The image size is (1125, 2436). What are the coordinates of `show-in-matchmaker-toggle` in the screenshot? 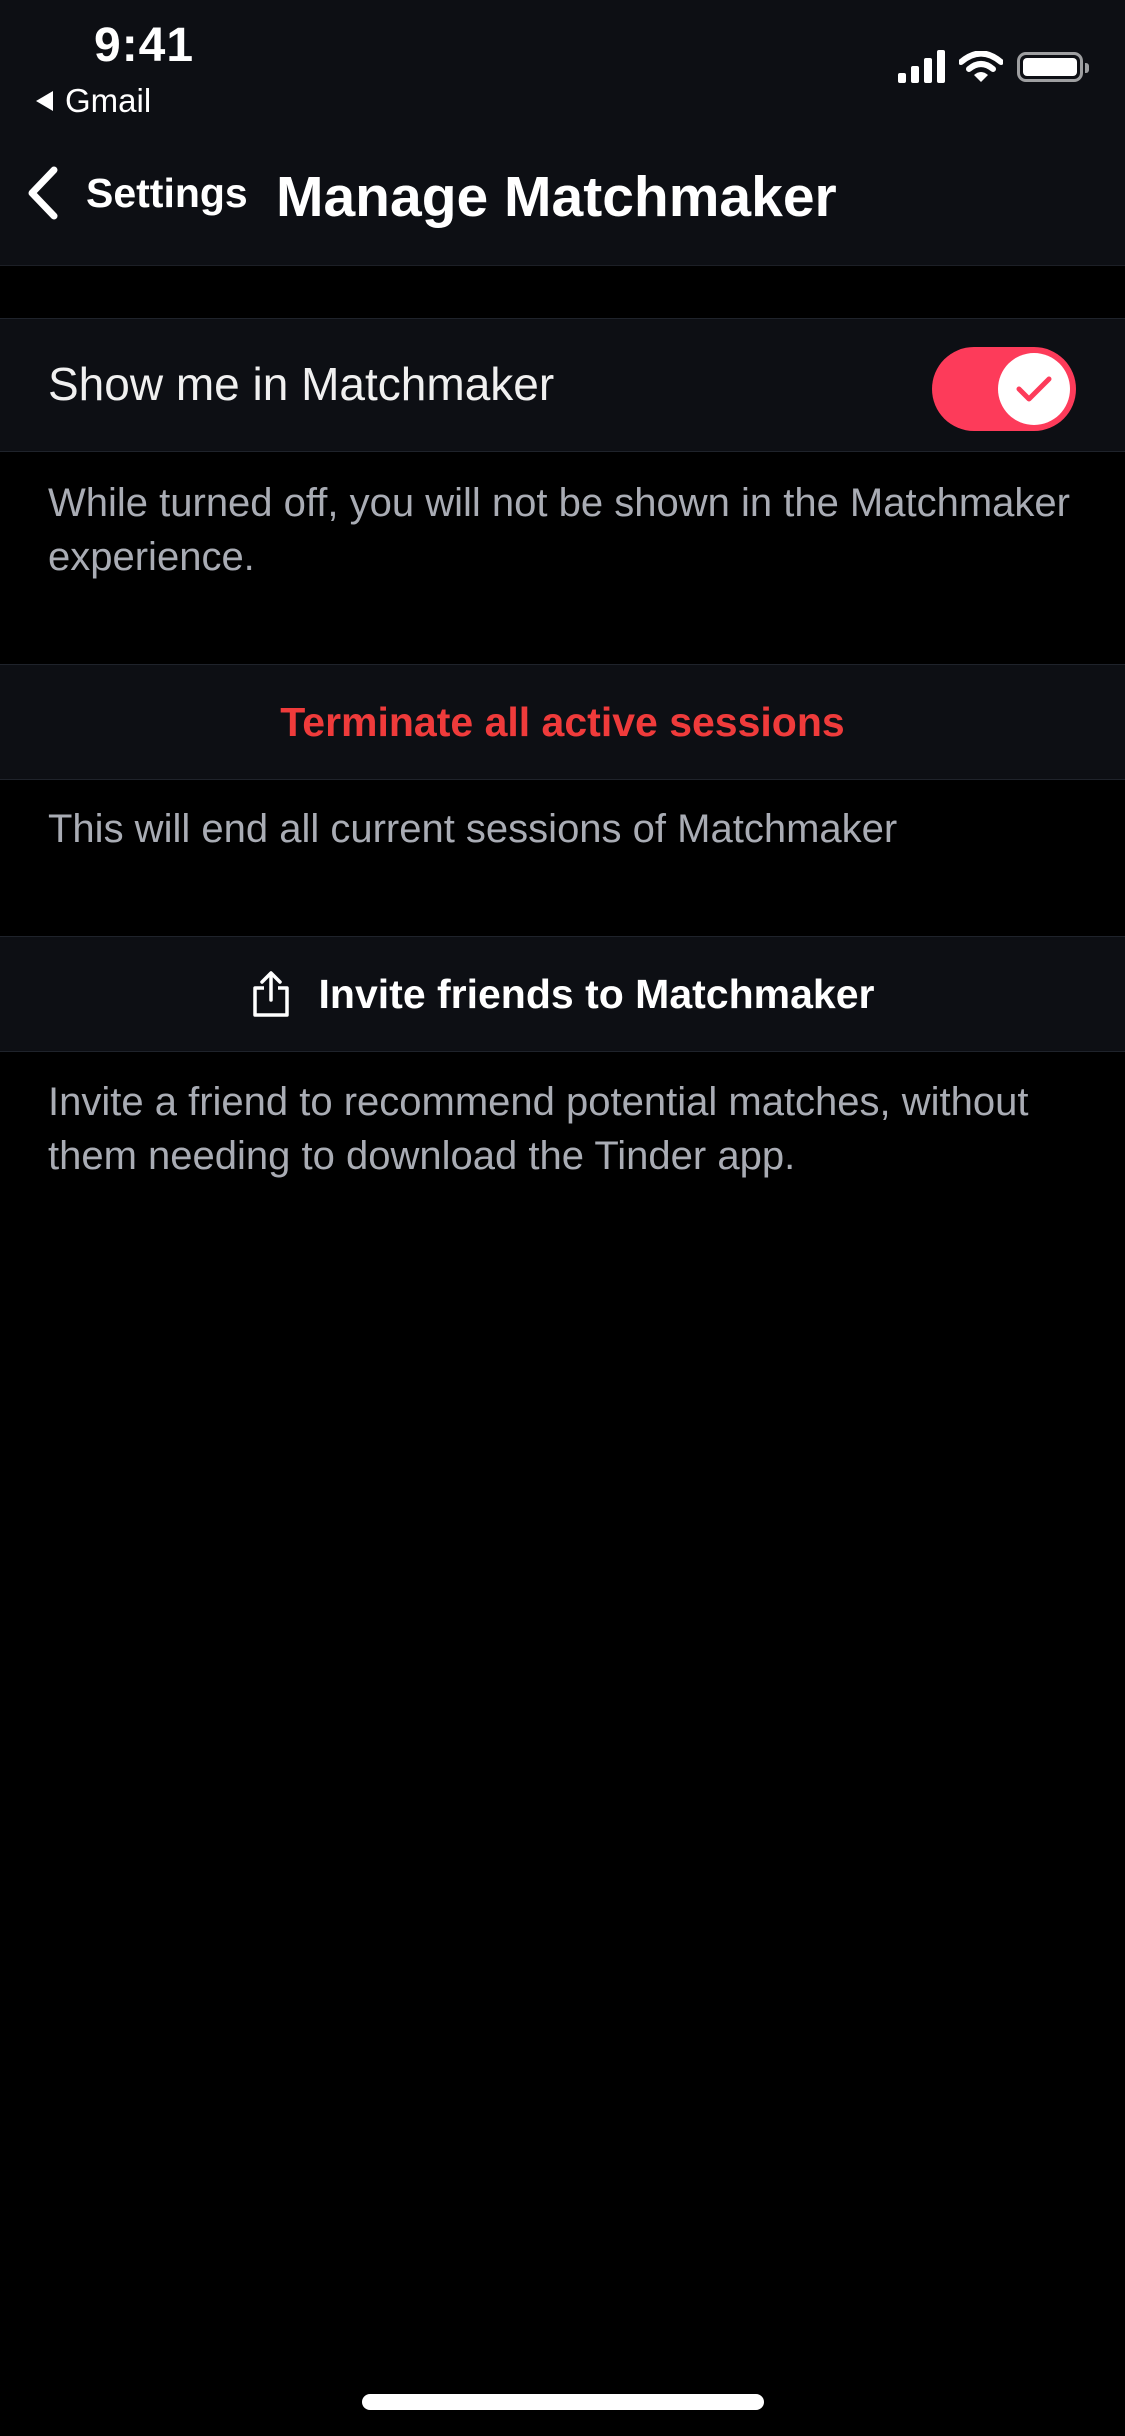 It's located at (1004, 389).